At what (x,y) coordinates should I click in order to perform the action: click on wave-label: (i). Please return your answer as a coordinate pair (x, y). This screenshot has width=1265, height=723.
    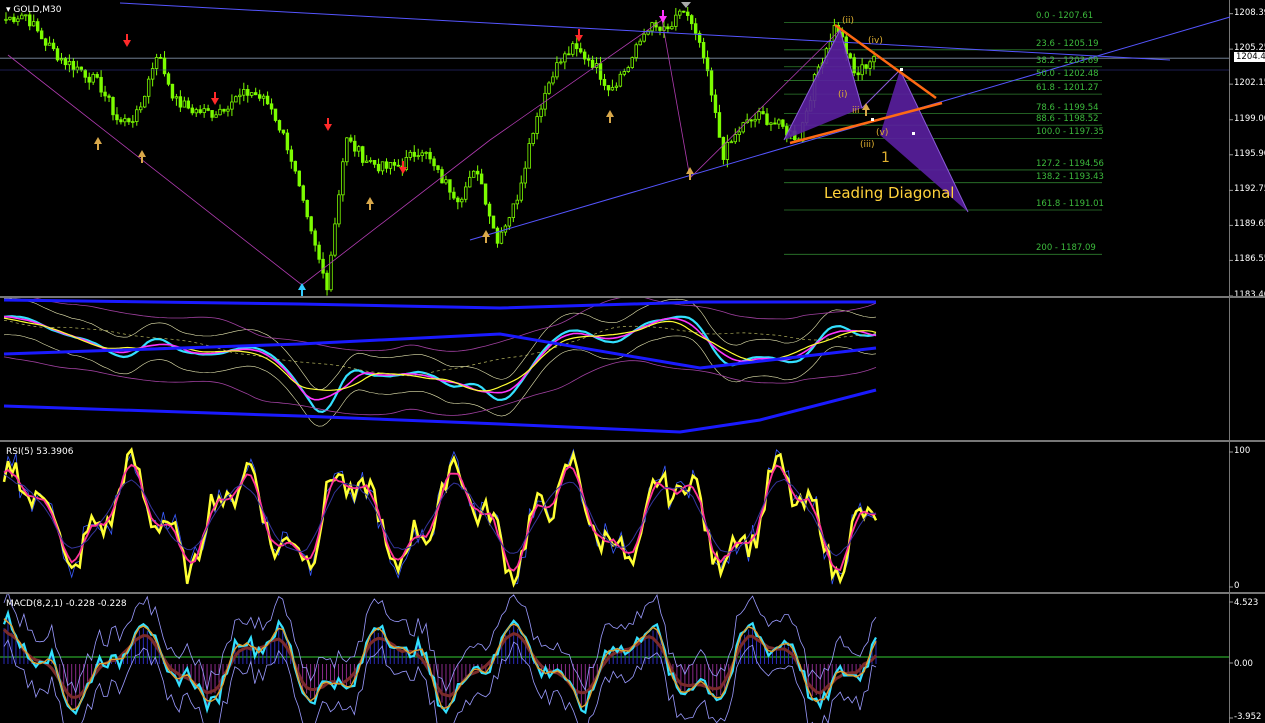
    Looking at the image, I should click on (843, 95).